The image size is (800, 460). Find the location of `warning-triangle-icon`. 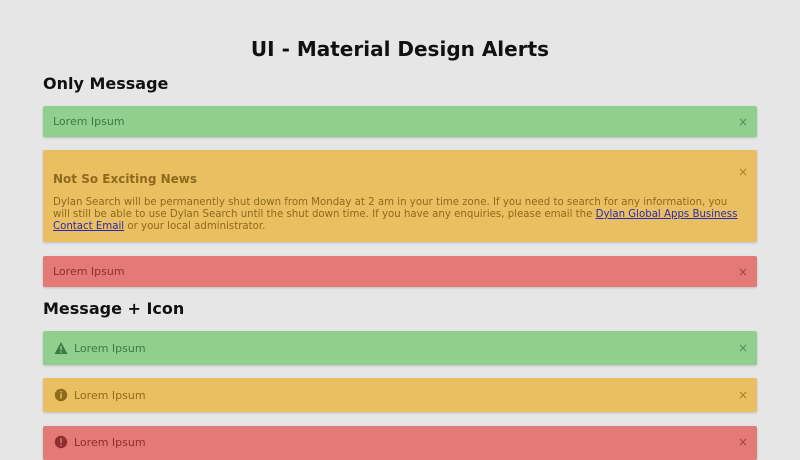

warning-triangle-icon is located at coordinates (61, 348).